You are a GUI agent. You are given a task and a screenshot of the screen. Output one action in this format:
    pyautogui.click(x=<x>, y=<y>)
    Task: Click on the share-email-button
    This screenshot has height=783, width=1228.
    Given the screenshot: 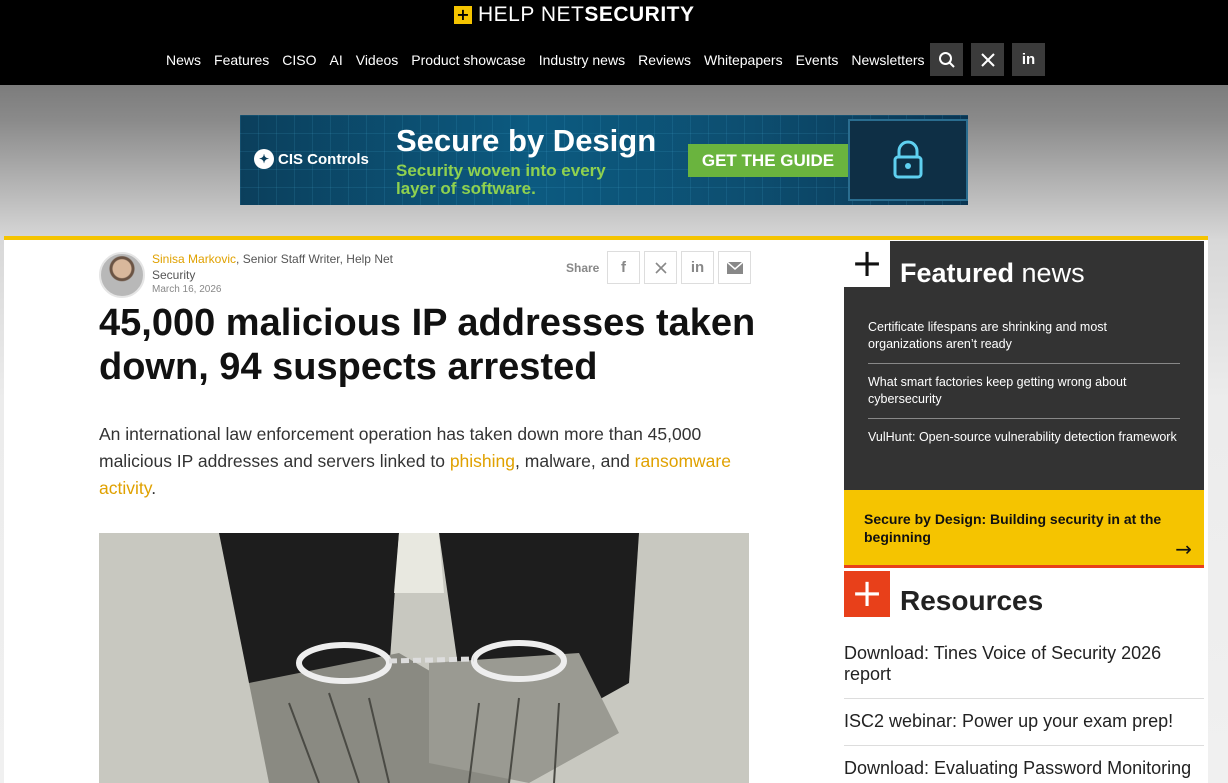 What is the action you would take?
    pyautogui.click(x=734, y=267)
    